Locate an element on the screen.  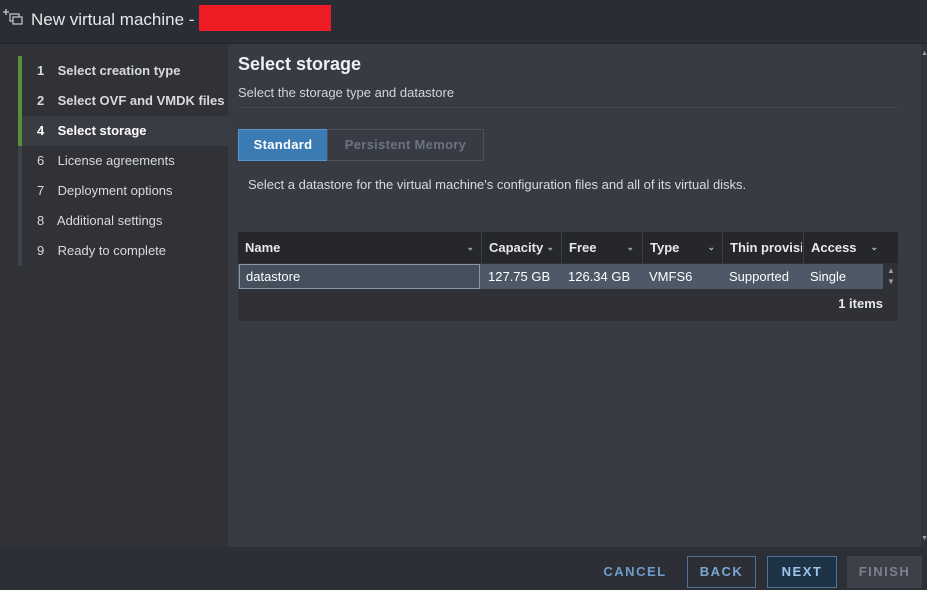
step-license-agreements: 6 License agreements is located at coordinates (123, 161).